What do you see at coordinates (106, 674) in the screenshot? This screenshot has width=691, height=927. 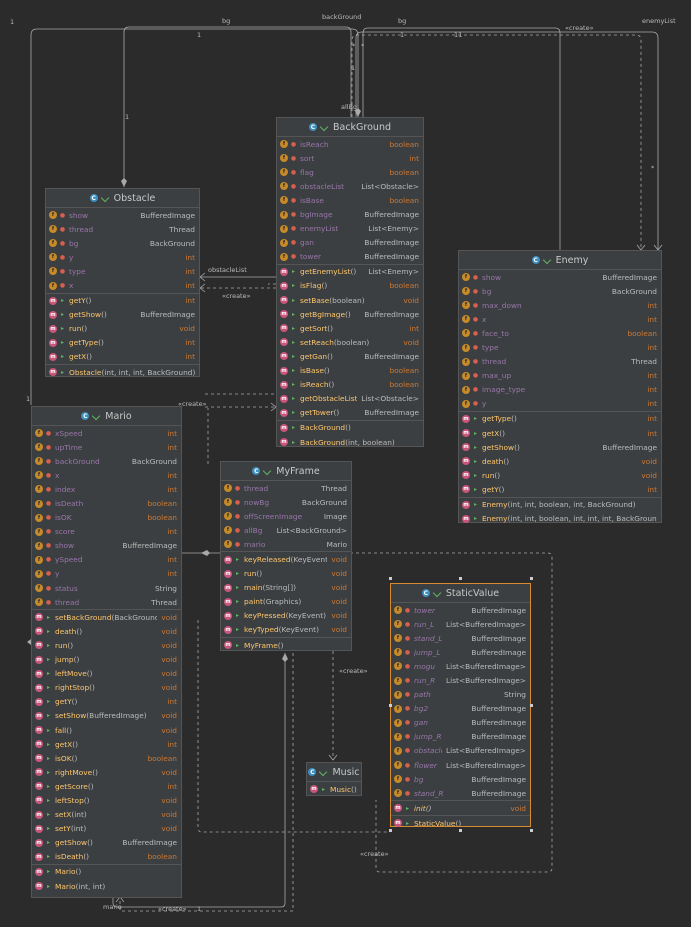 I see `method-row: m ▸ leftMove() void` at bounding box center [106, 674].